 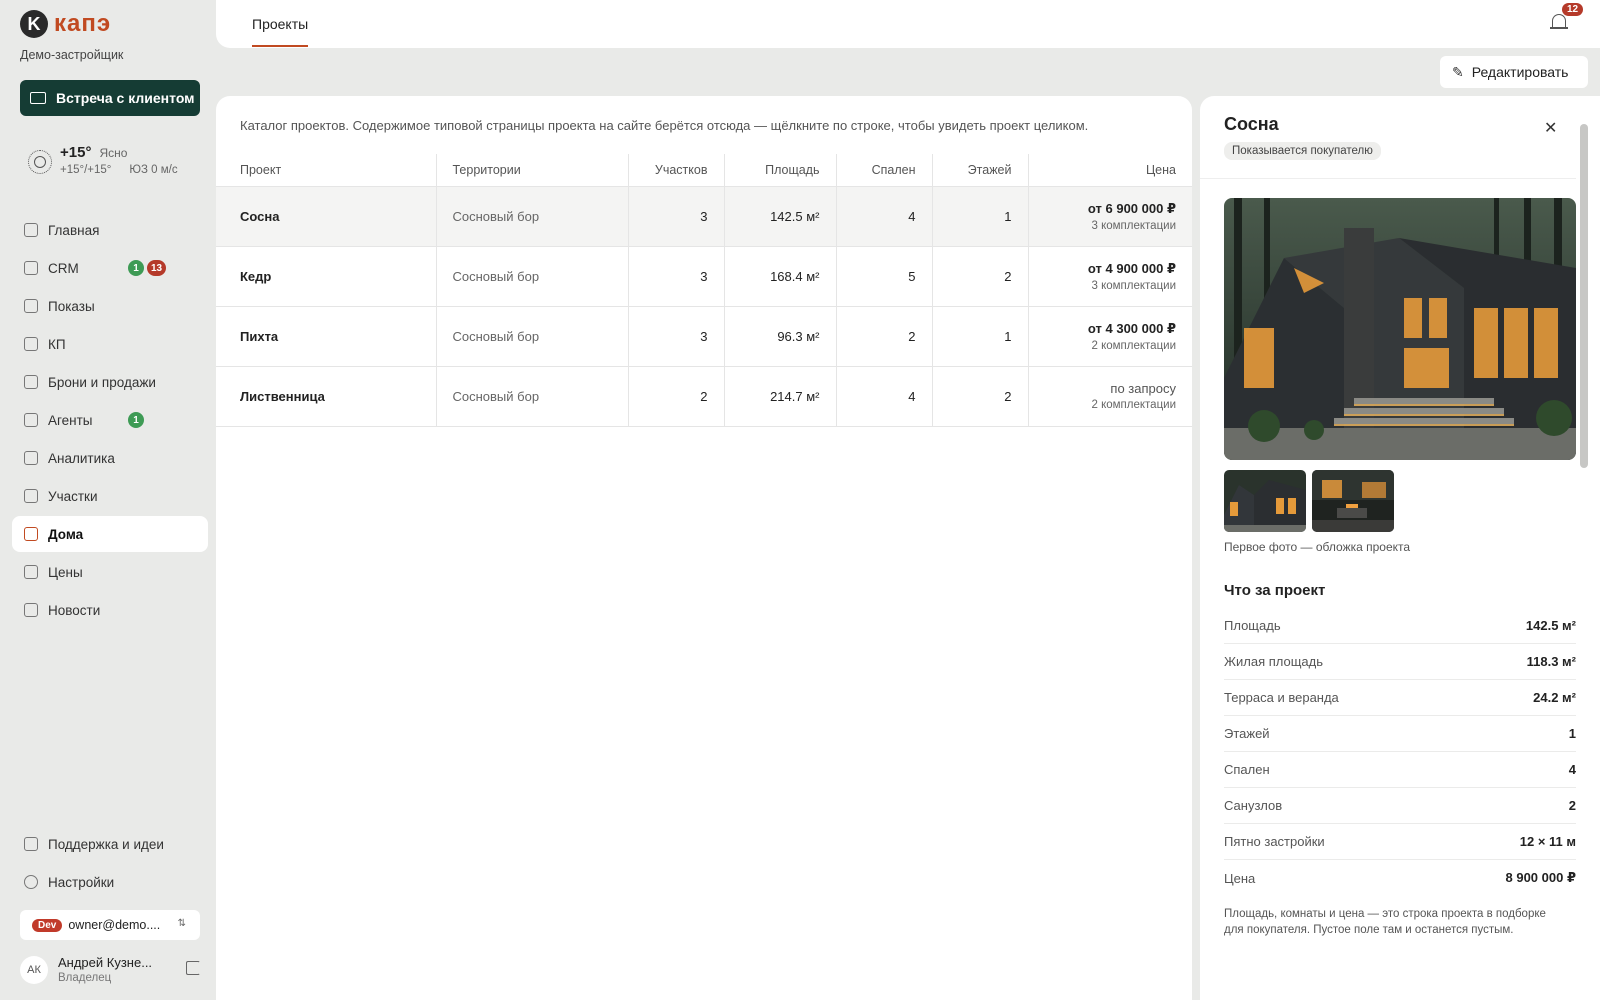 I want to click on project-plots: 2, so click(x=675, y=396).